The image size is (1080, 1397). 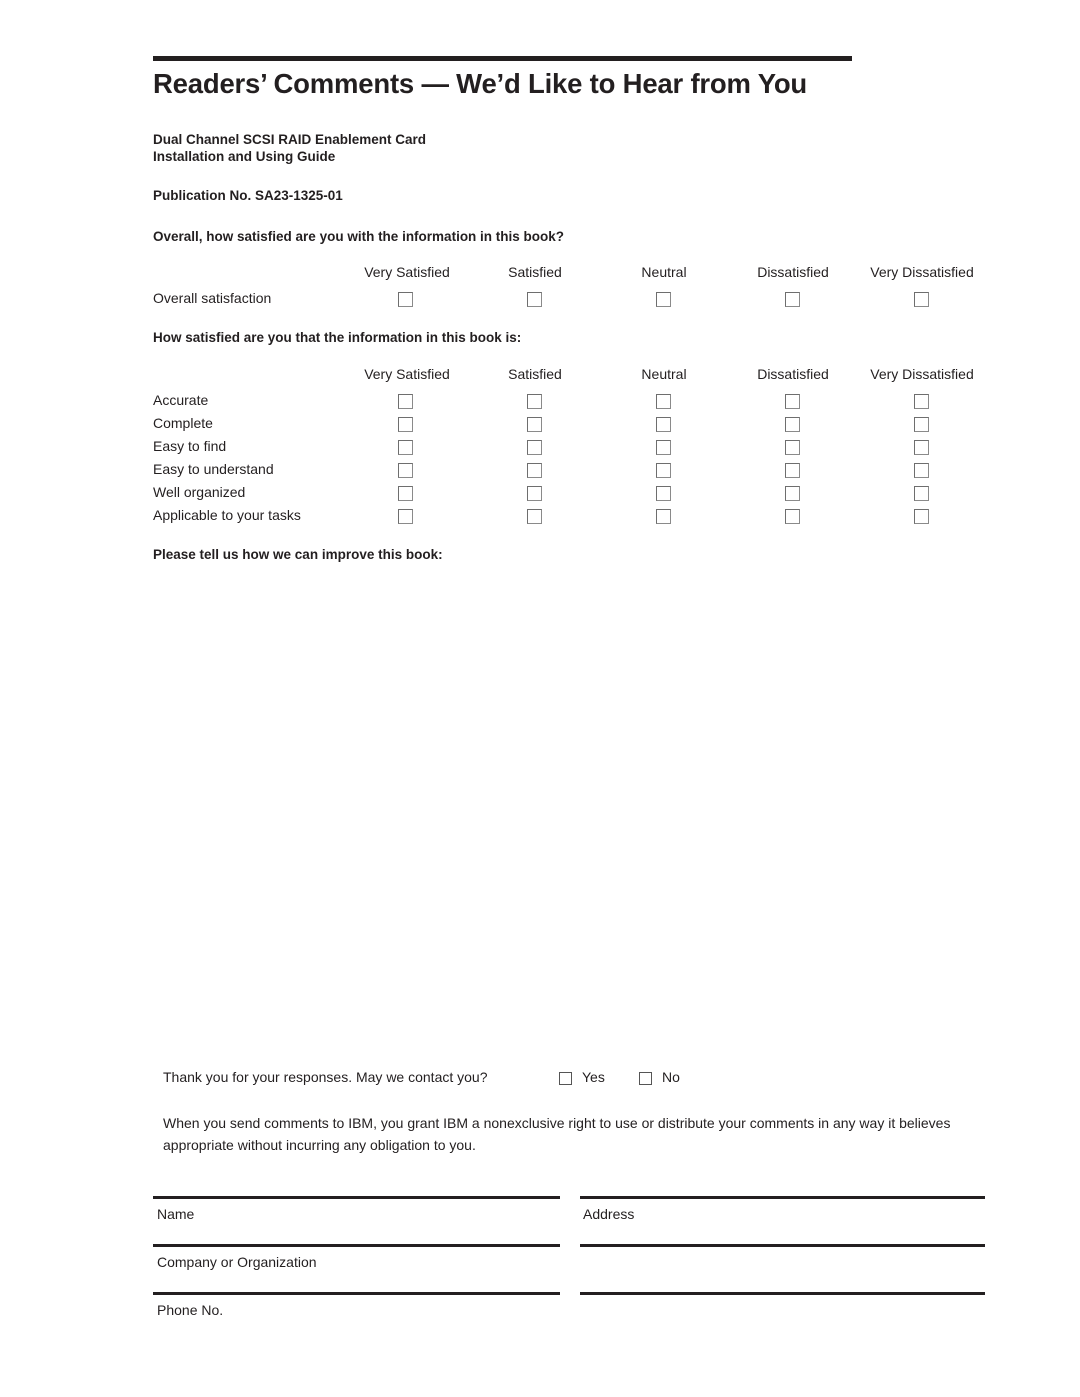 I want to click on aspect-row-label: Applicable to your tasks, so click(x=227, y=515).